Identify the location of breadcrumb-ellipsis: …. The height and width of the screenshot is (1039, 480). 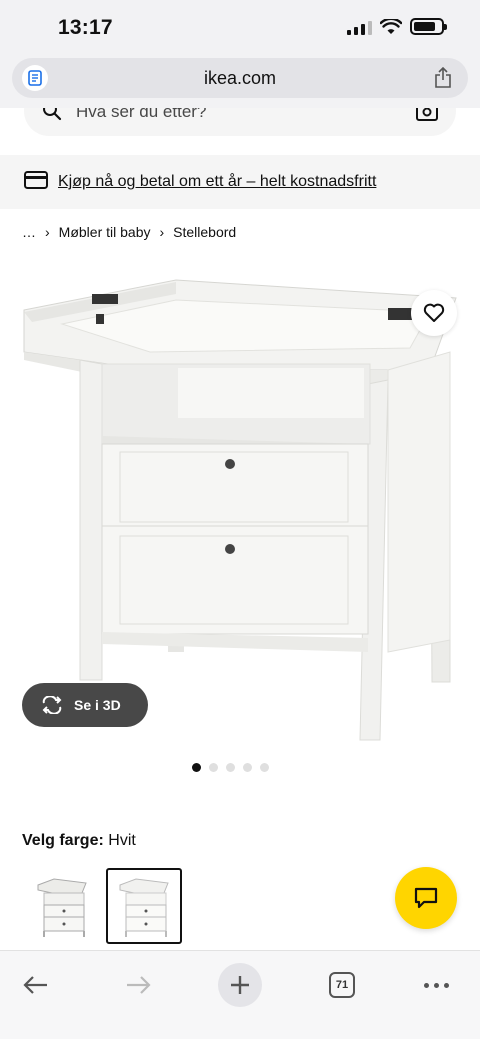
(29, 232).